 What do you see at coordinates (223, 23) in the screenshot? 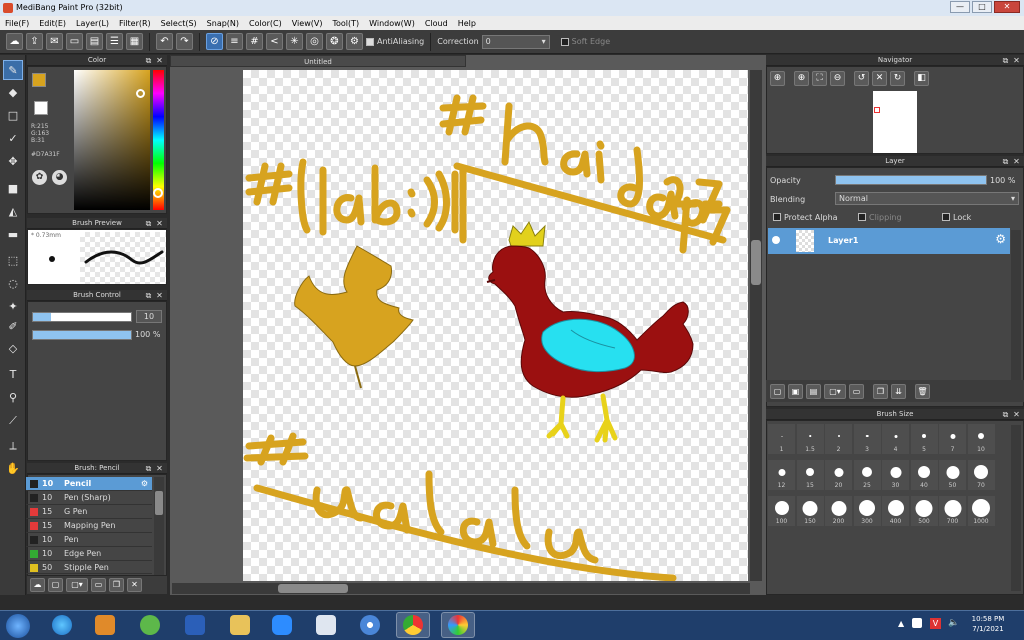
I see `menu-snap: Snap(N)` at bounding box center [223, 23].